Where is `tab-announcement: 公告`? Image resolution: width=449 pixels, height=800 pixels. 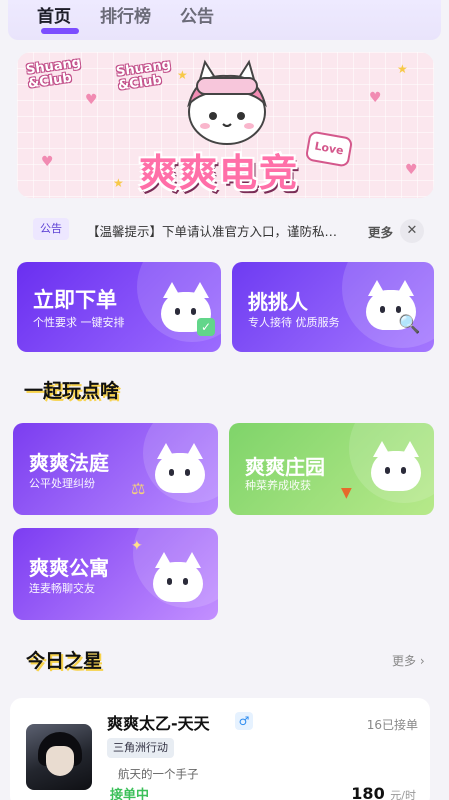
tab-announcement: 公告 is located at coordinates (197, 14).